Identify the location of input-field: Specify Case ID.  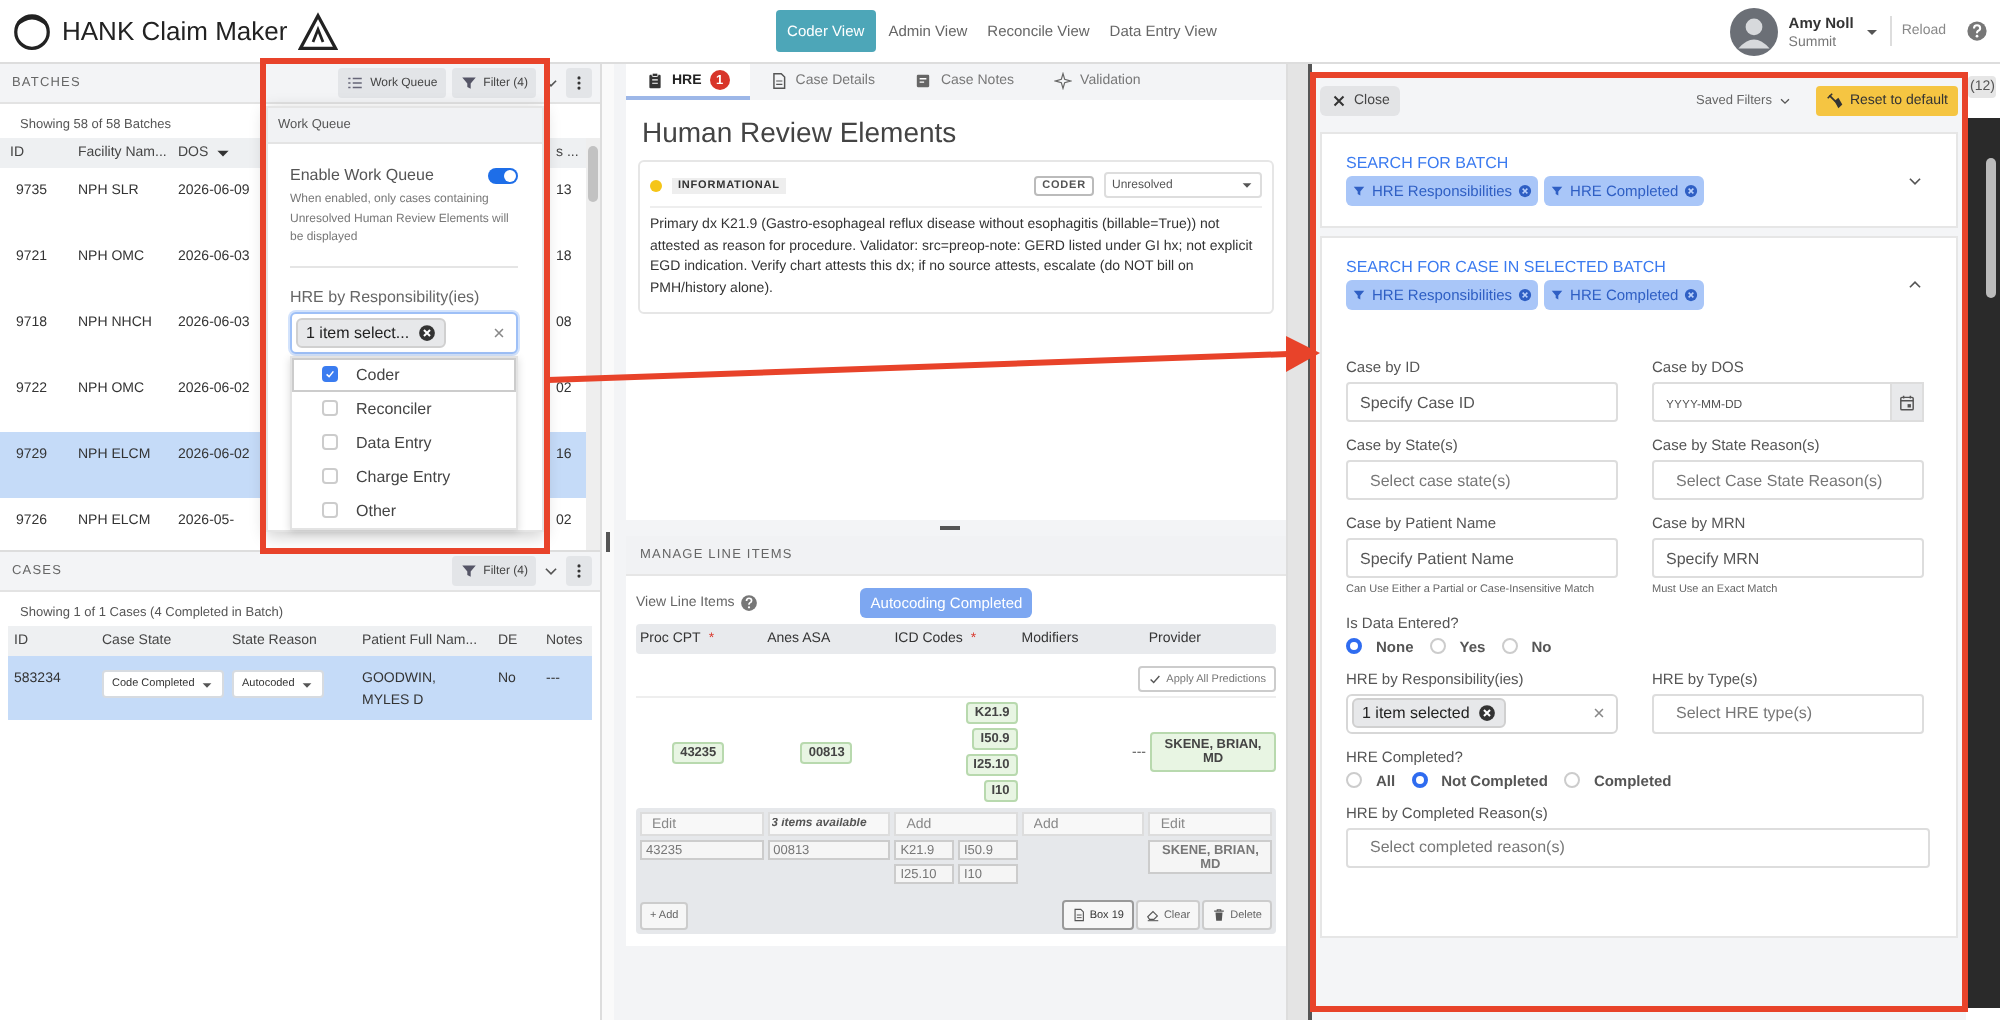
(1482, 402).